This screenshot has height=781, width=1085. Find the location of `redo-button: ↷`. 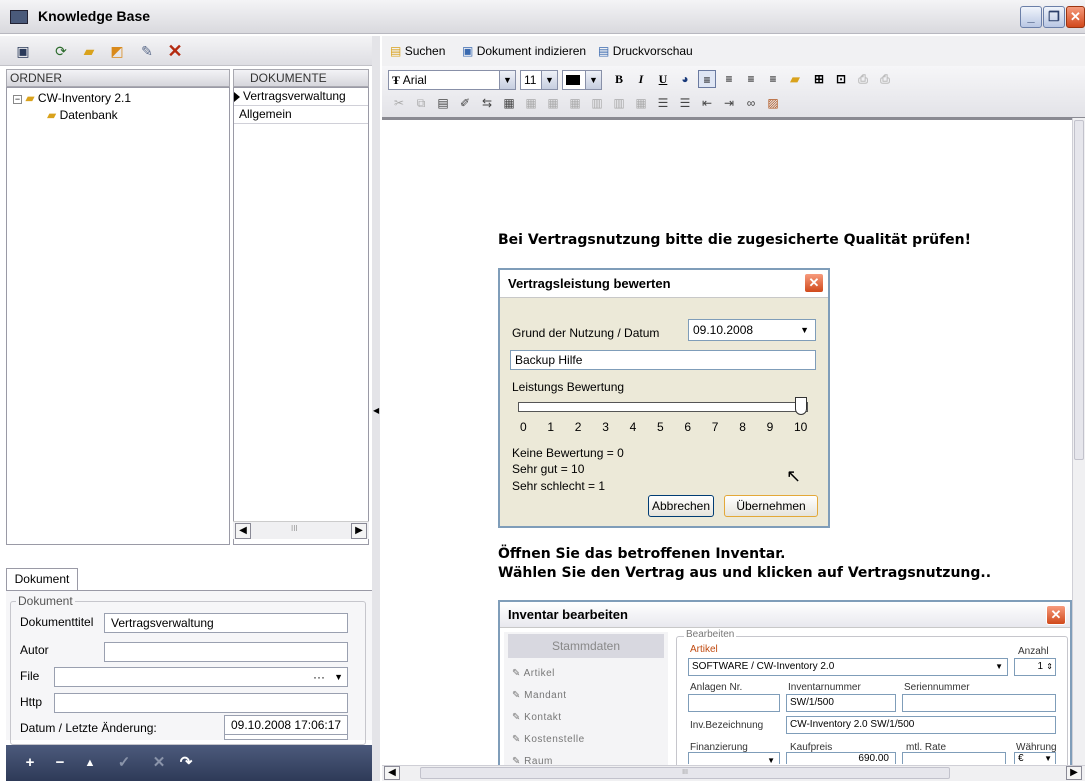

redo-button: ↷ is located at coordinates (186, 763).